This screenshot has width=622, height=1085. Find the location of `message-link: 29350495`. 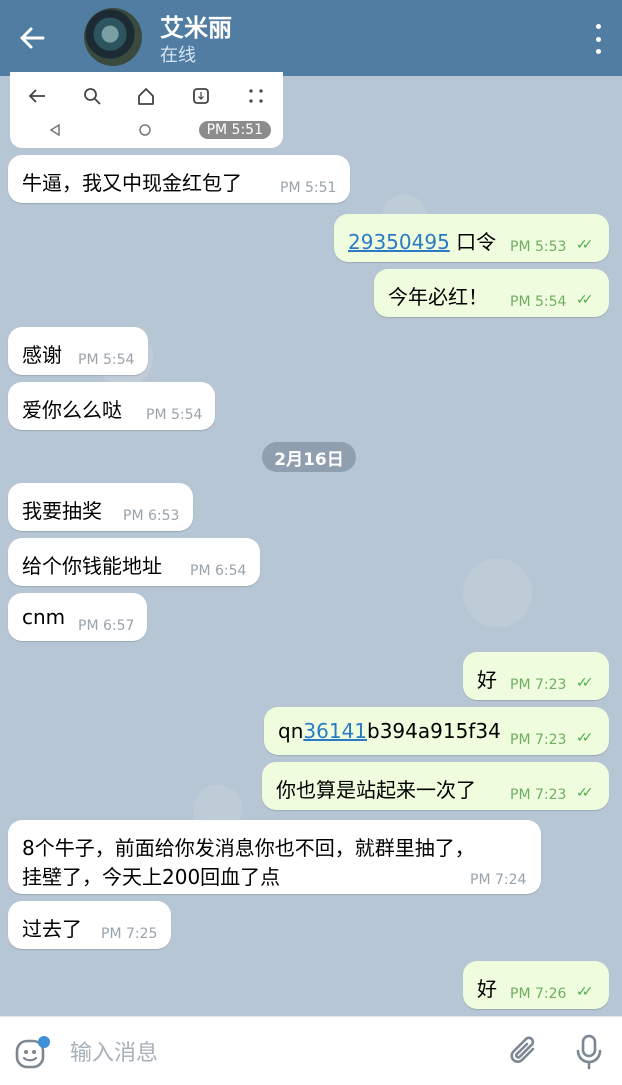

message-link: 29350495 is located at coordinates (399, 242).